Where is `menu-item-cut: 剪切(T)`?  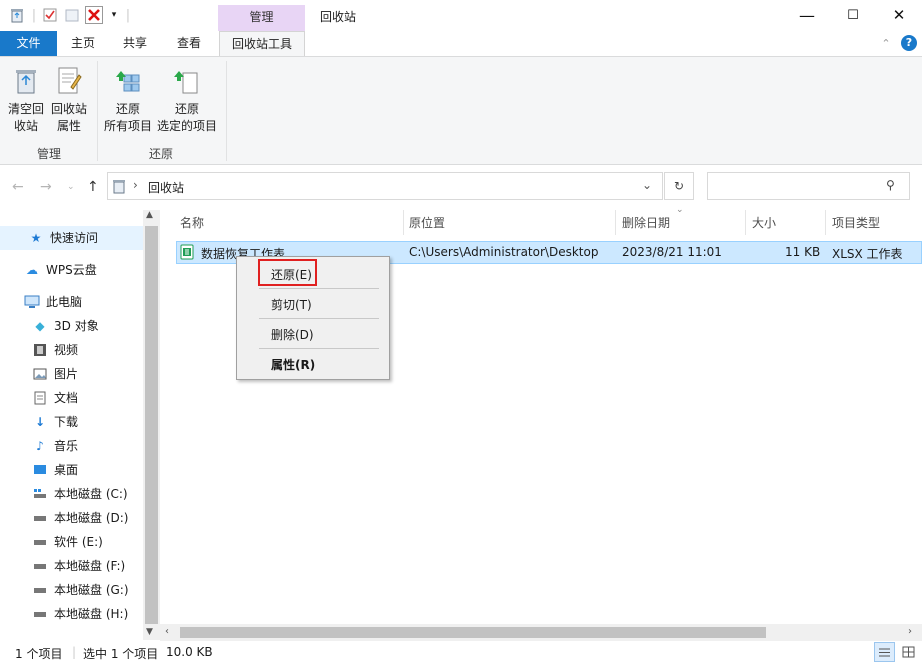
menu-item-cut: 剪切(T) is located at coordinates (291, 304).